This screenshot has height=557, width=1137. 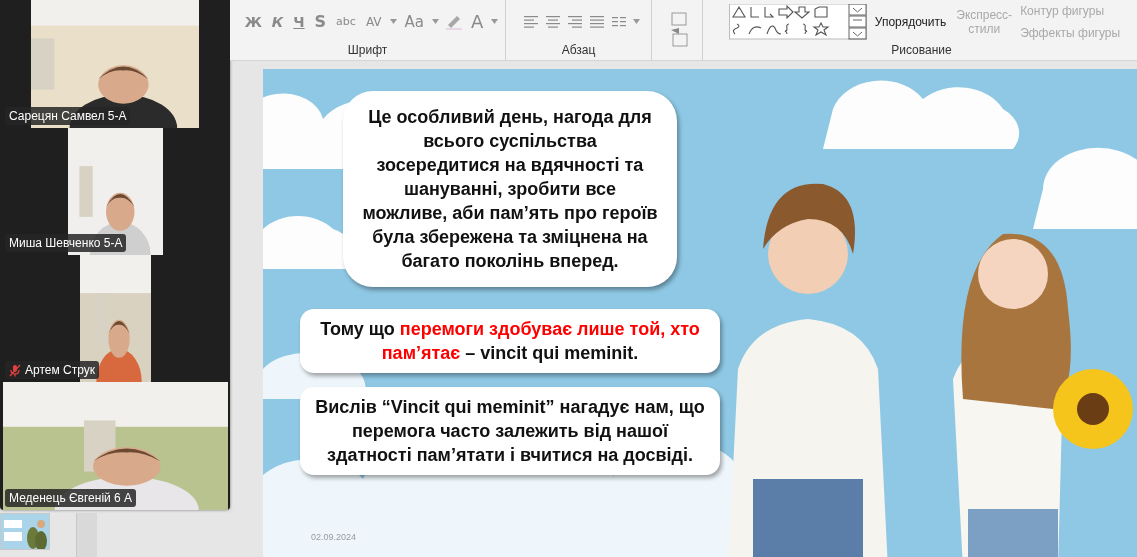 I want to click on font-format-button: Aa, so click(x=414, y=21).